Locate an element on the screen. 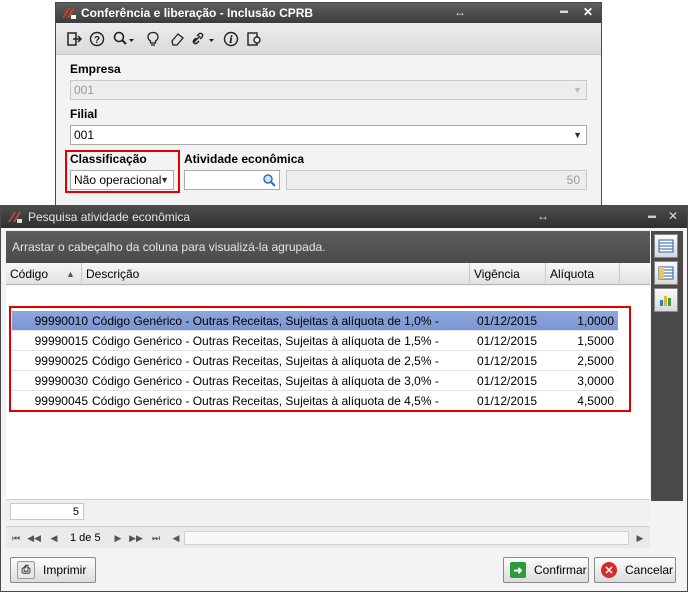 The height and width of the screenshot is (592, 688). help-icon: ? is located at coordinates (97, 39).